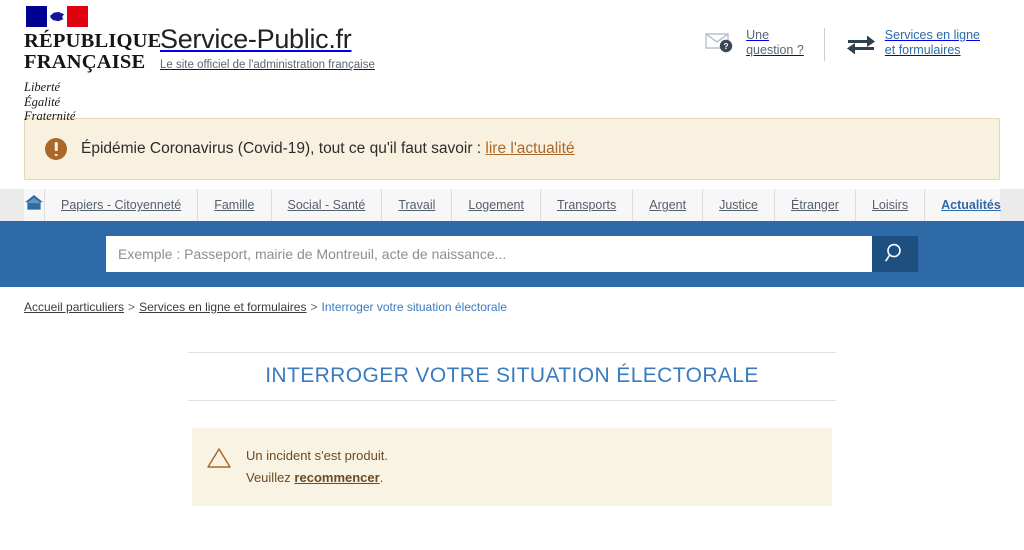 The width and height of the screenshot is (1024, 550). I want to click on nav-item-label: Papiers - Citoyenneté, so click(121, 205).